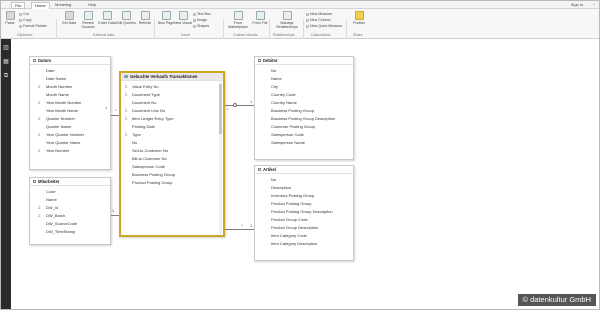 The width and height of the screenshot is (600, 310). I want to click on cut-button: Cut, so click(24, 14).